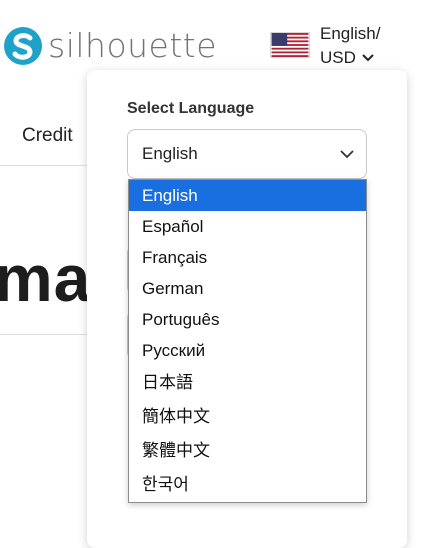  What do you see at coordinates (247, 257) in the screenshot?
I see `language-option-francais: Français` at bounding box center [247, 257].